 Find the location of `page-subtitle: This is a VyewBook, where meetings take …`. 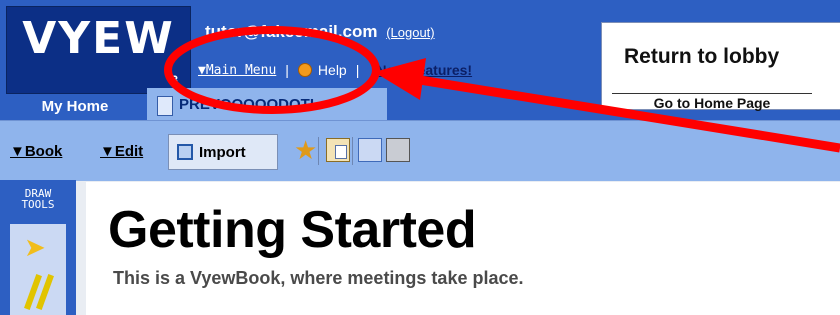

page-subtitle: This is a VyewBook, where meetings take … is located at coordinates (318, 278).